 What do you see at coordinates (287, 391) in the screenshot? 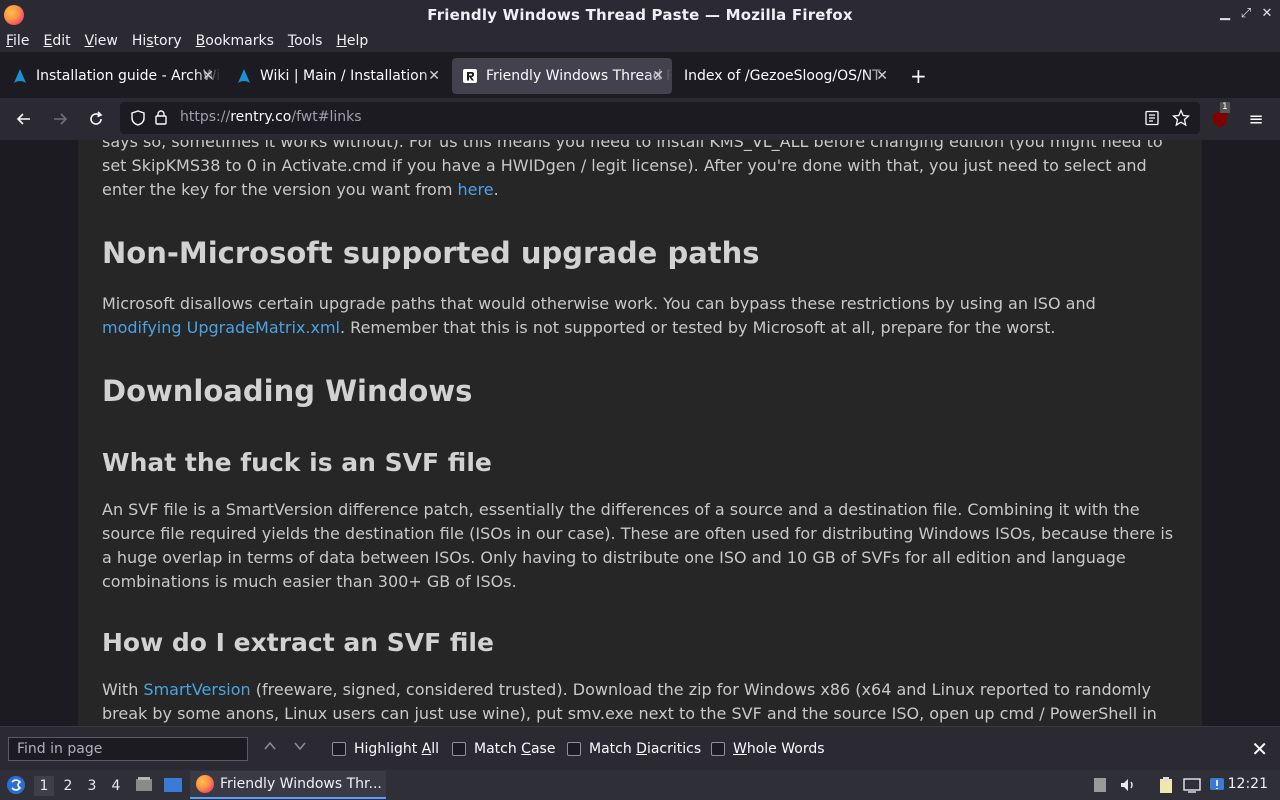
I see `heading-downloading-windows: Downloading Windows` at bounding box center [287, 391].